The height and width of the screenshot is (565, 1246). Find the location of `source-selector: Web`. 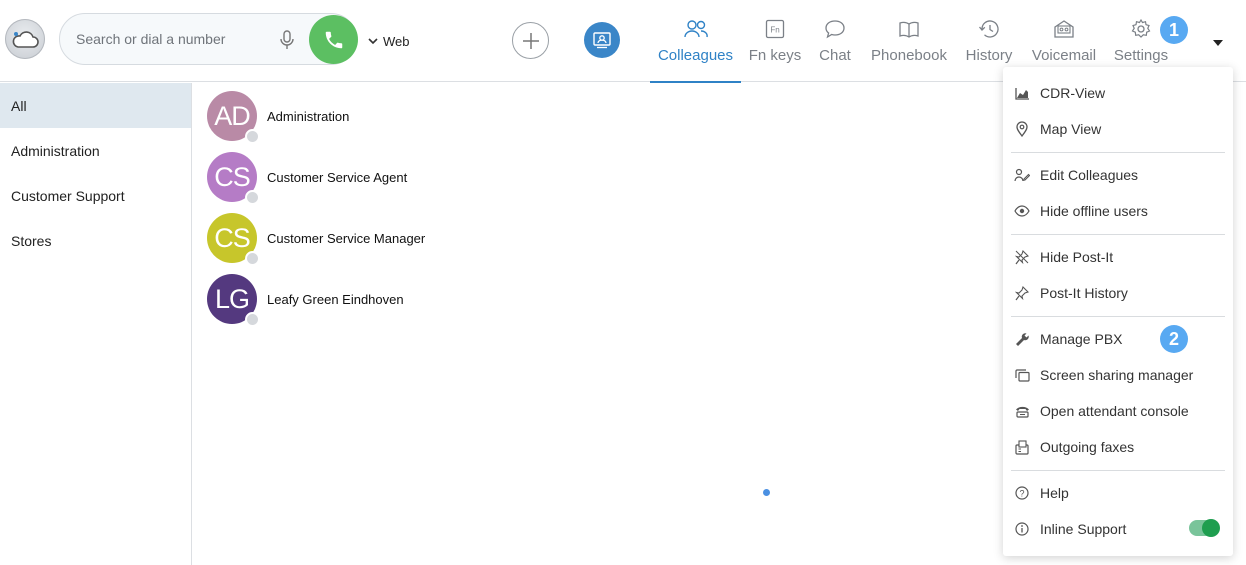

source-selector: Web is located at coordinates (389, 41).